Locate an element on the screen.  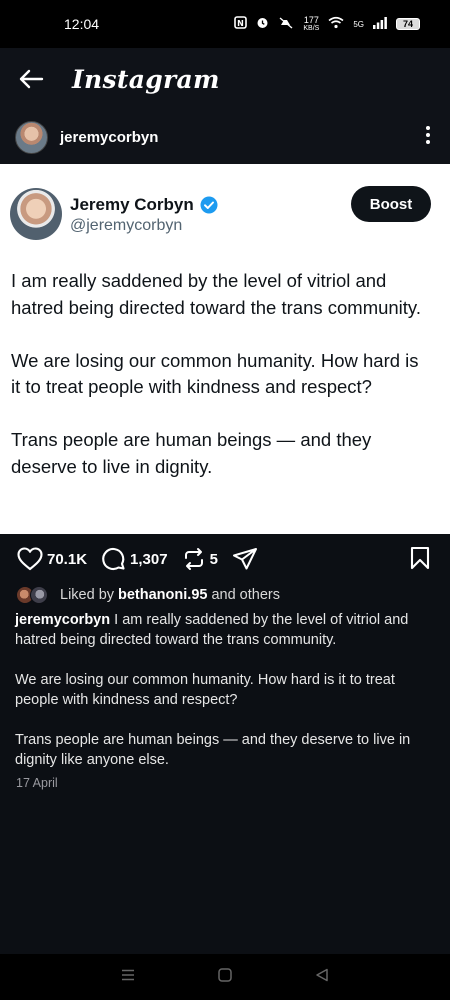
heart-icon is located at coordinates (30, 559).